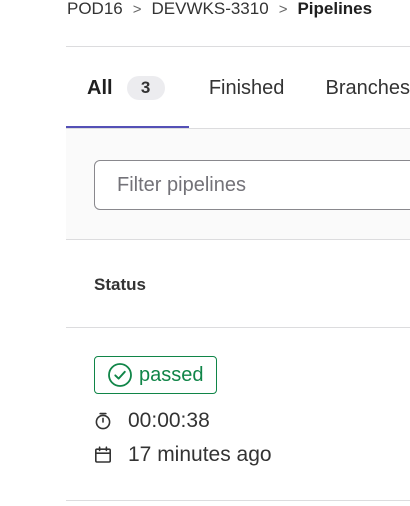 The image size is (410, 506). What do you see at coordinates (103, 421) in the screenshot?
I see `timer-icon` at bounding box center [103, 421].